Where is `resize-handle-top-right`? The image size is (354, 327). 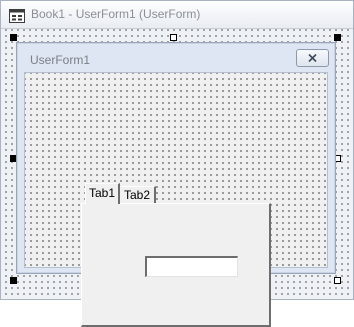 resize-handle-top-right is located at coordinates (337, 37).